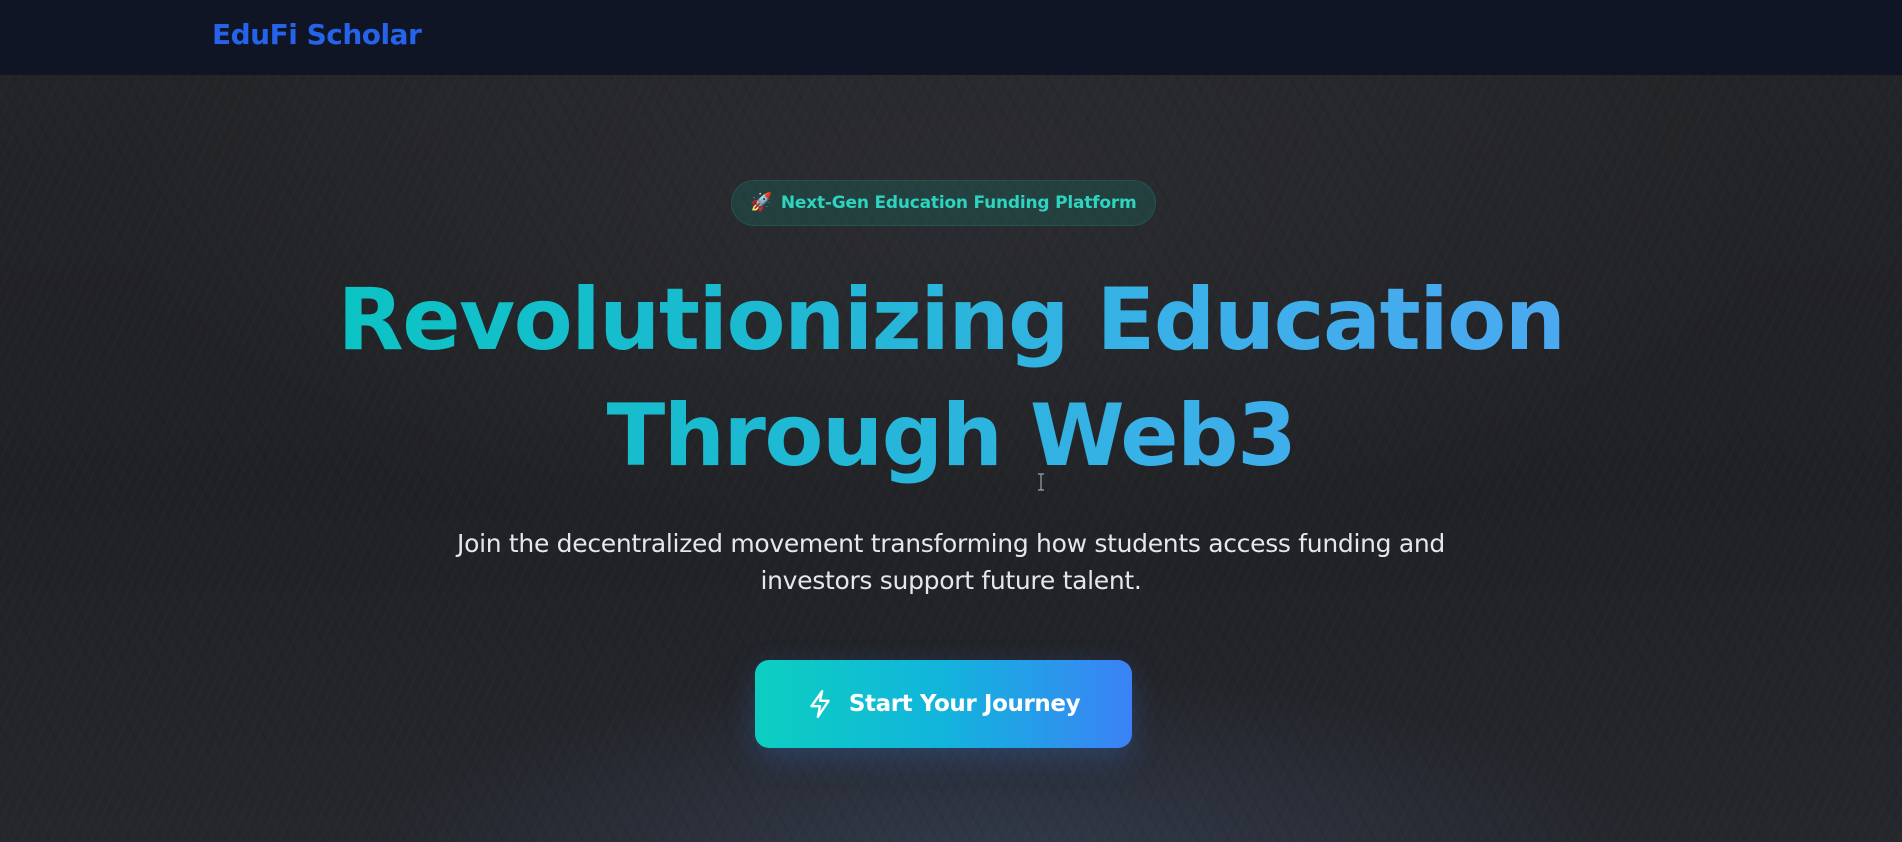  Describe the element at coordinates (951, 37) in the screenshot. I see `top-navbar: EduFi Scholar` at that location.